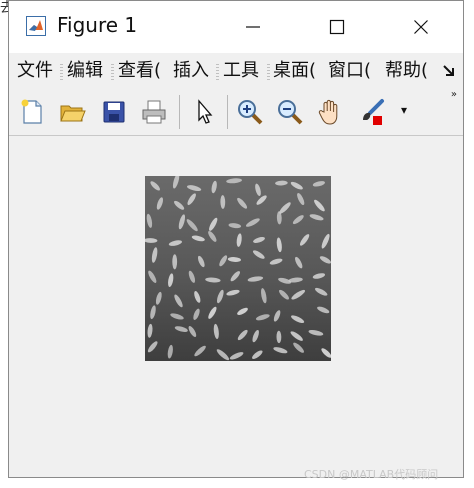 This screenshot has width=474, height=488. I want to click on toolbar-overflow-icon: », so click(454, 95).